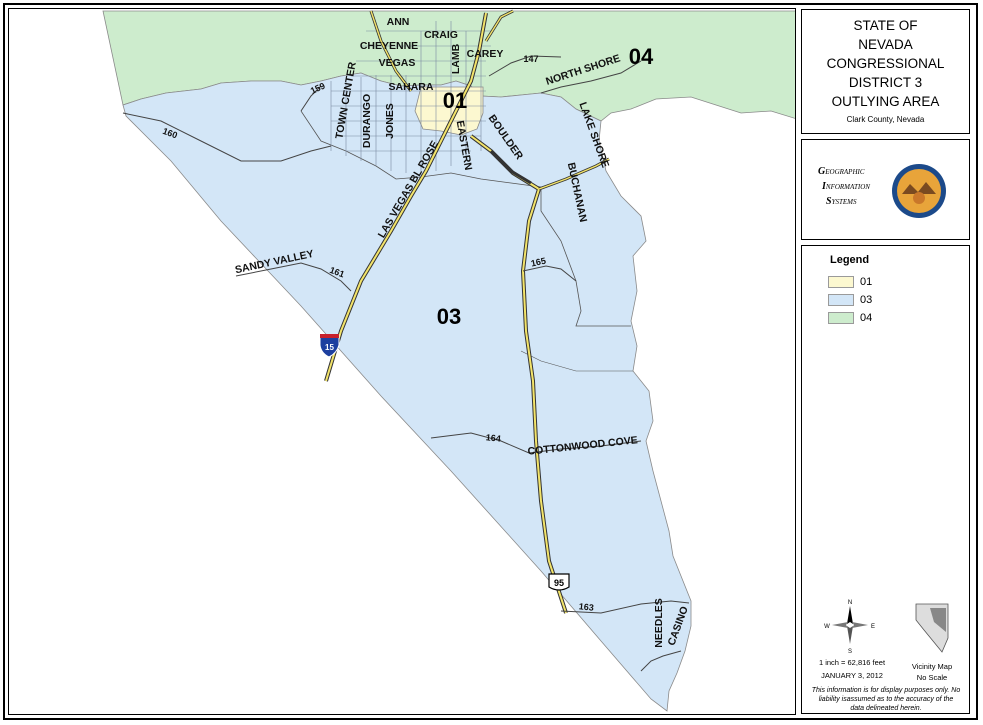  What do you see at coordinates (390, 121) in the screenshot?
I see `label-jones: JONES` at bounding box center [390, 121].